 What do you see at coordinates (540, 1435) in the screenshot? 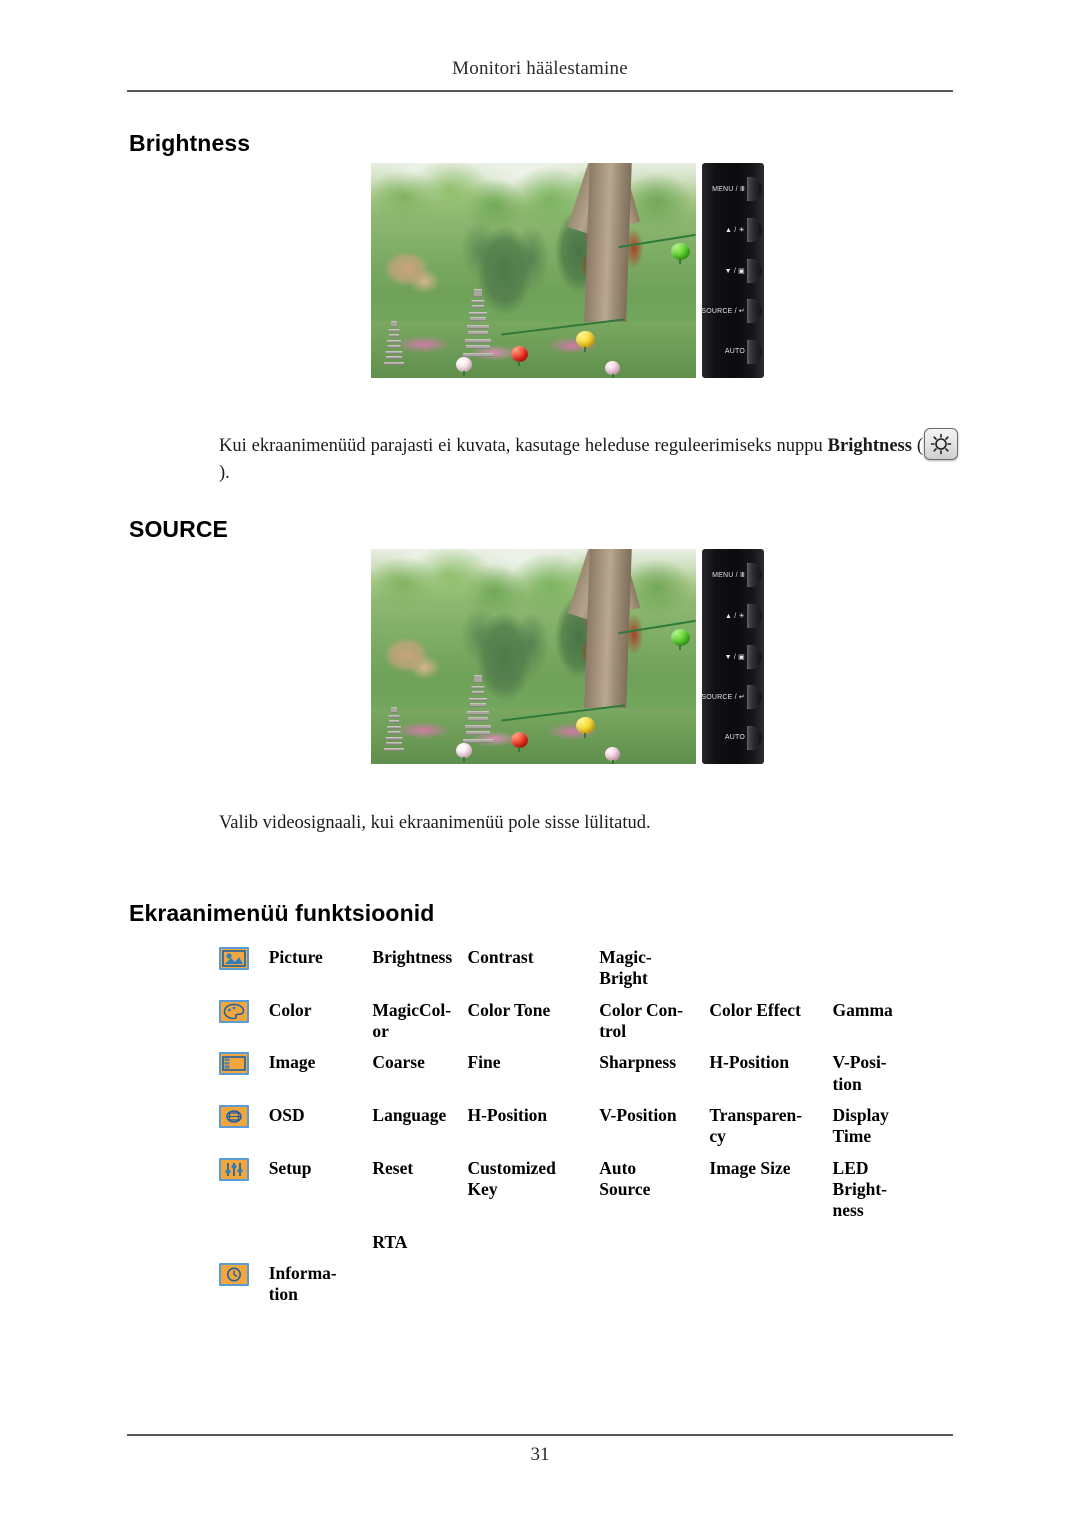
I see `footer-divider` at bounding box center [540, 1435].